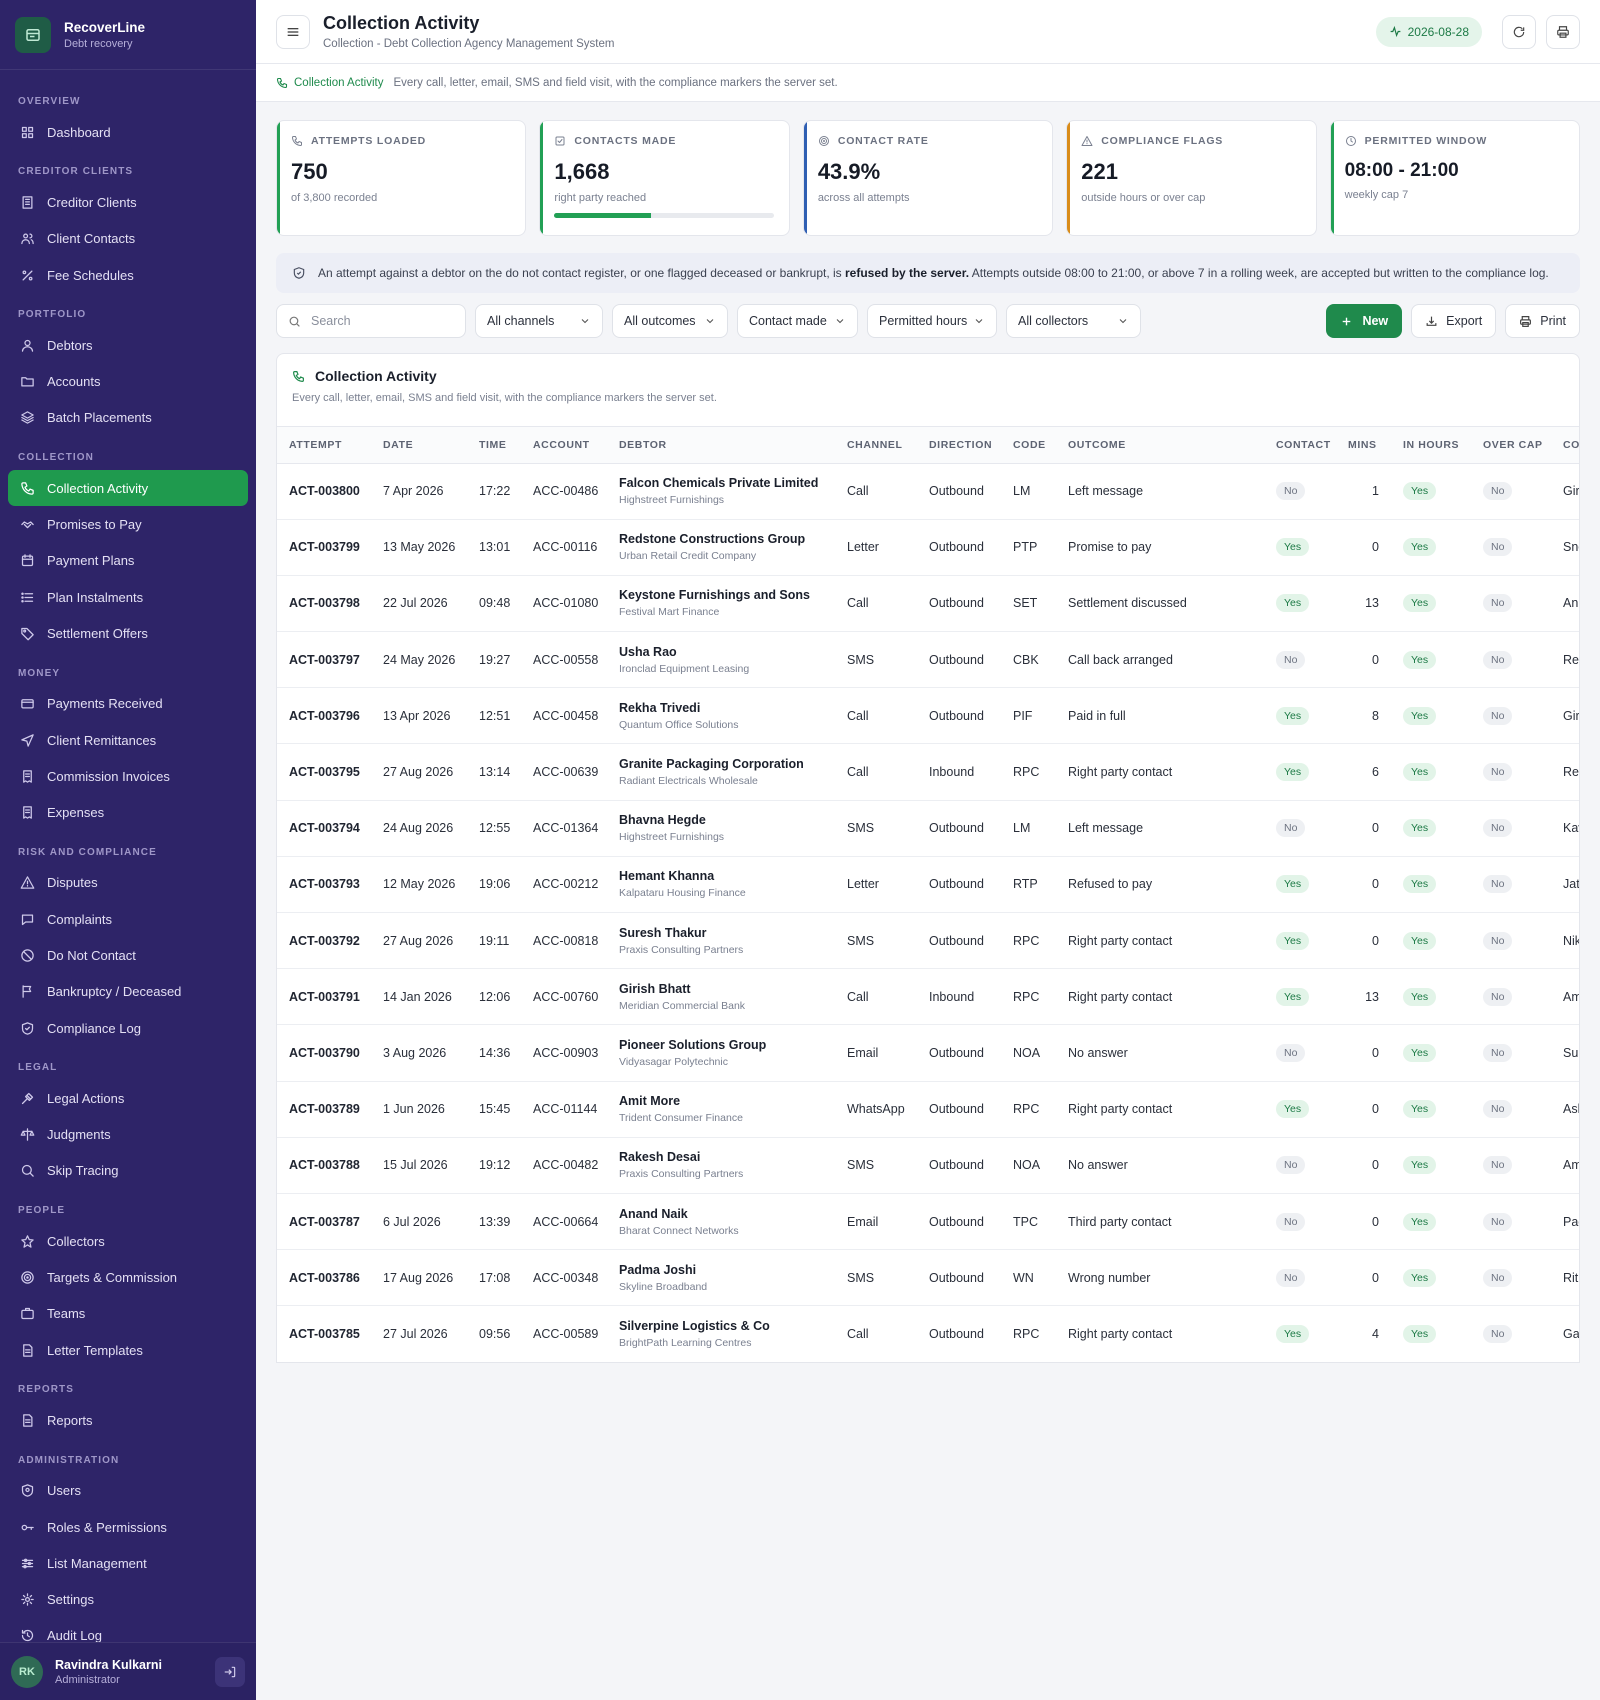 The width and height of the screenshot is (1600, 1700). What do you see at coordinates (1028, 445) in the screenshot?
I see `column-header-code: CODE` at bounding box center [1028, 445].